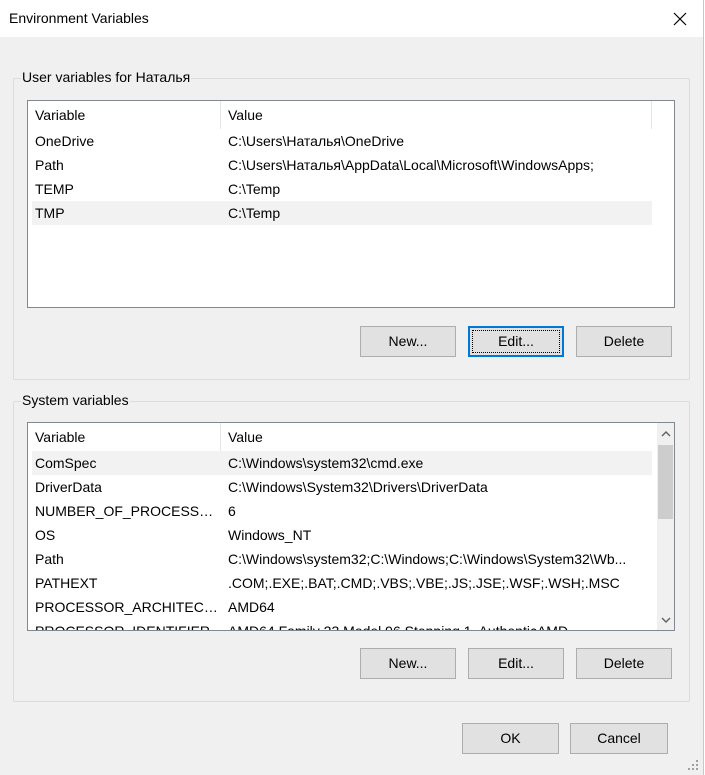 The image size is (705, 775). What do you see at coordinates (66, 463) in the screenshot?
I see `variable-name: ComSpec` at bounding box center [66, 463].